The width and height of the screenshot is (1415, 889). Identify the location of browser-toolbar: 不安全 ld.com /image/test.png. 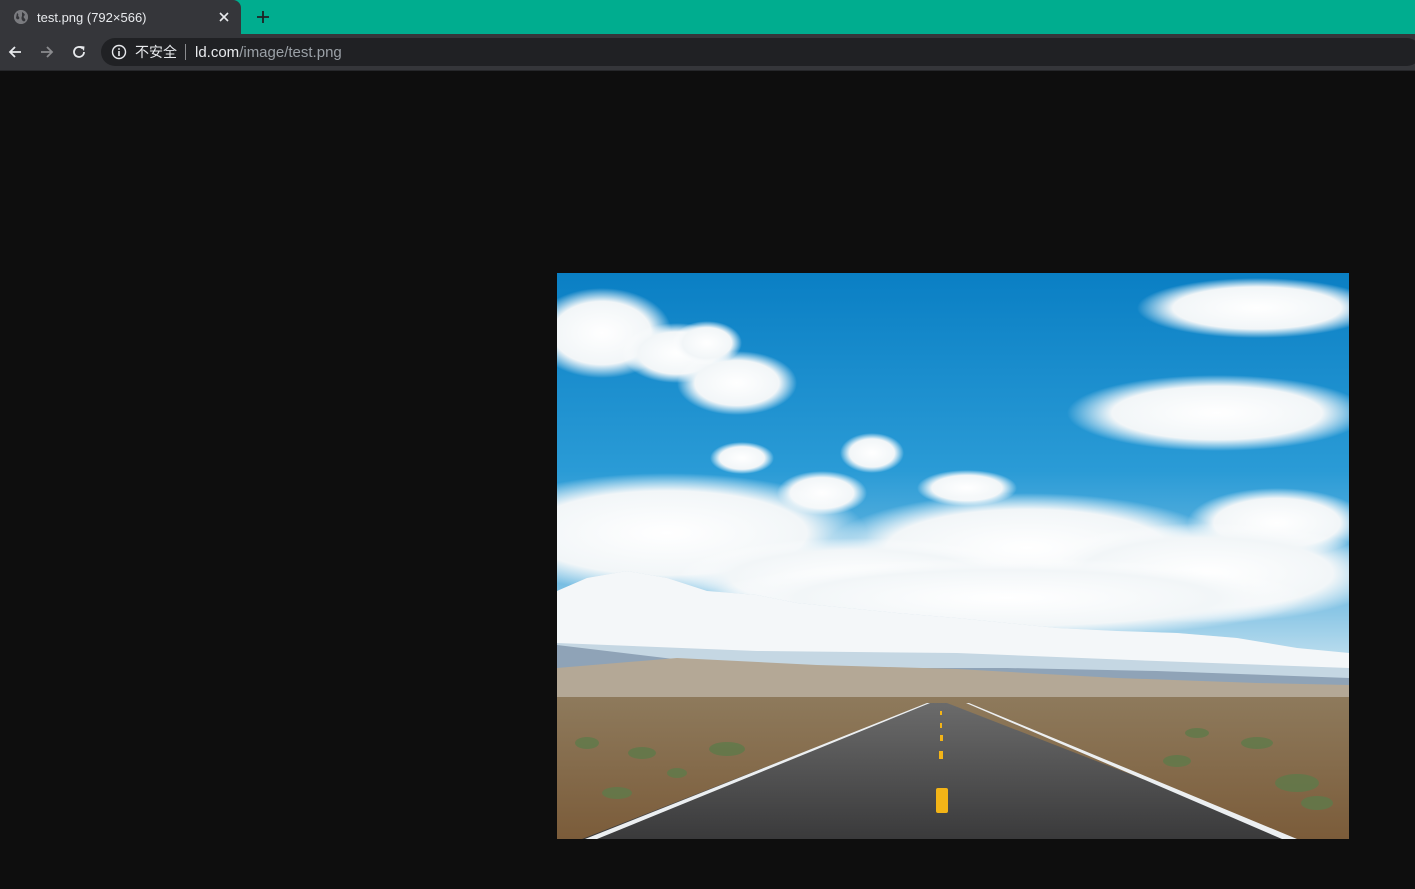
(707, 52).